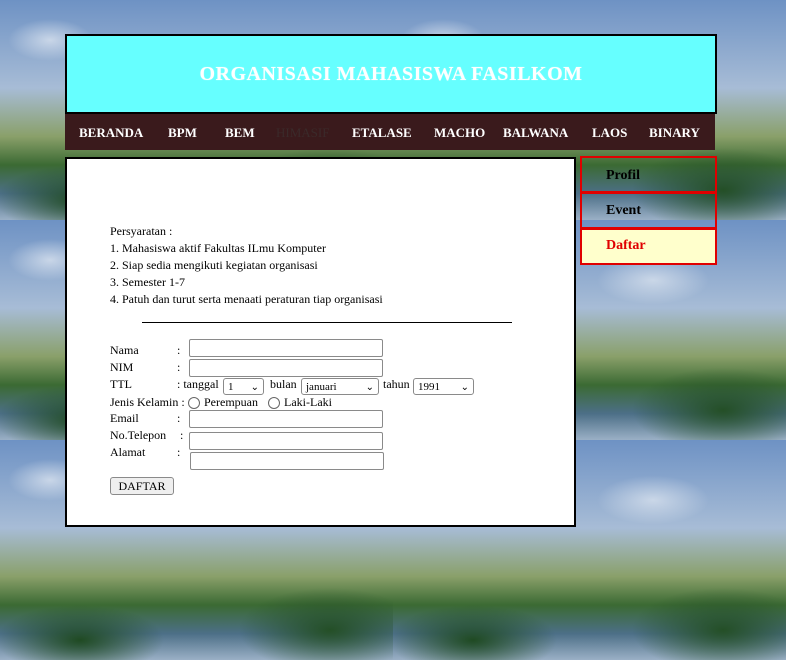 This screenshot has height=660, width=786. I want to click on requirements-title: Persyaratan :, so click(141, 231).